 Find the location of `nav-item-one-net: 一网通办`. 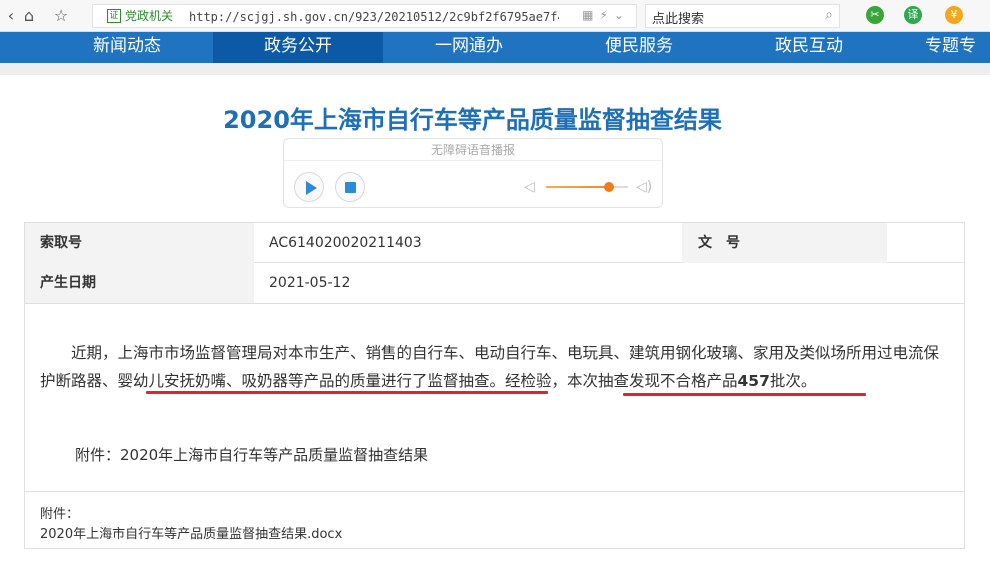

nav-item-one-net: 一网通办 is located at coordinates (469, 47).